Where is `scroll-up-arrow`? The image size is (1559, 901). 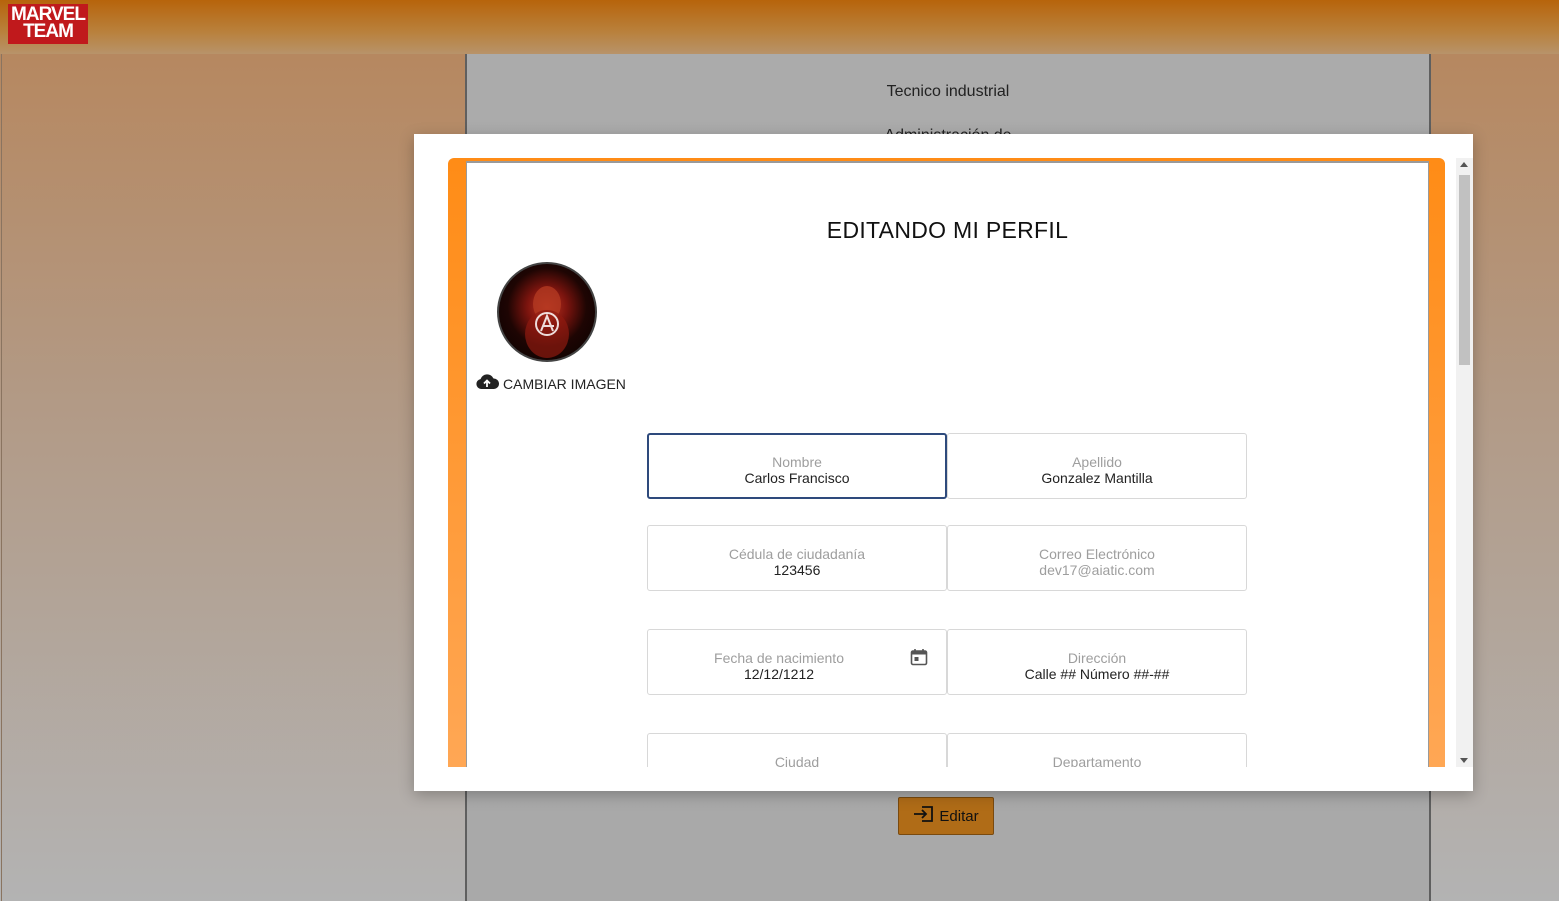
scroll-up-arrow is located at coordinates (1464, 164).